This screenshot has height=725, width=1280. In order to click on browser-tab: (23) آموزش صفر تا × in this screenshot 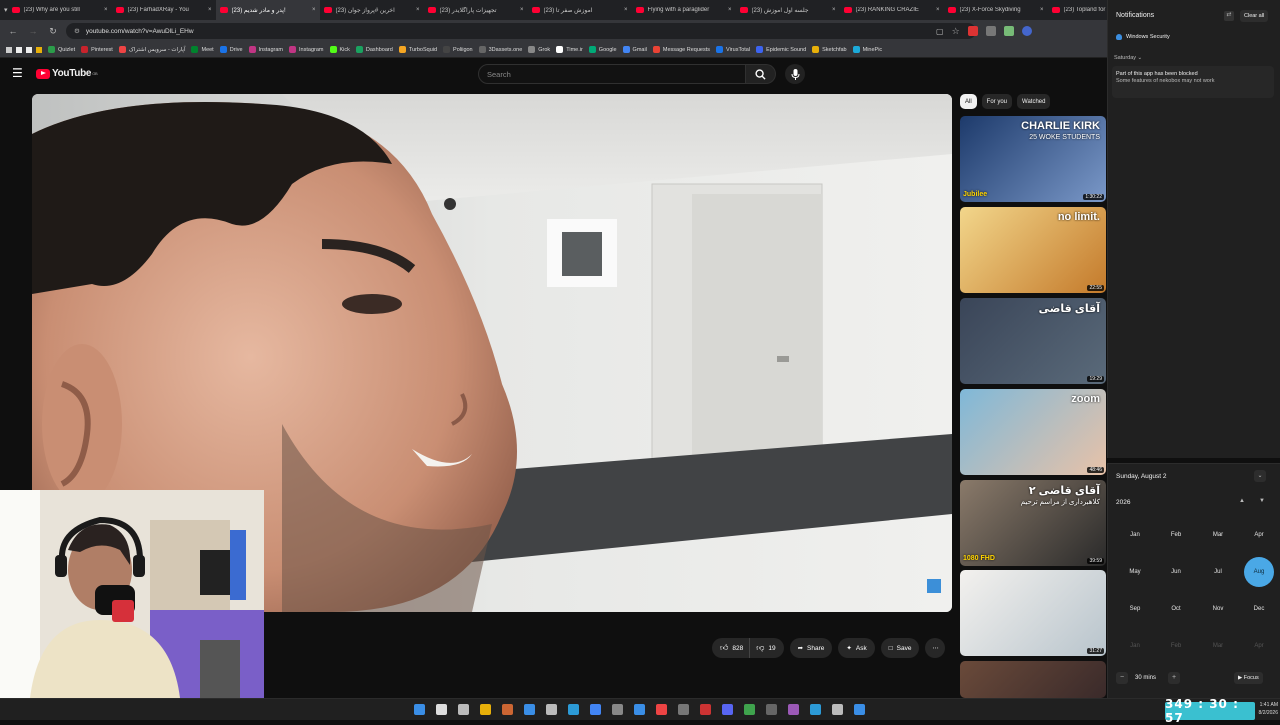, I will do `click(580, 10)`.